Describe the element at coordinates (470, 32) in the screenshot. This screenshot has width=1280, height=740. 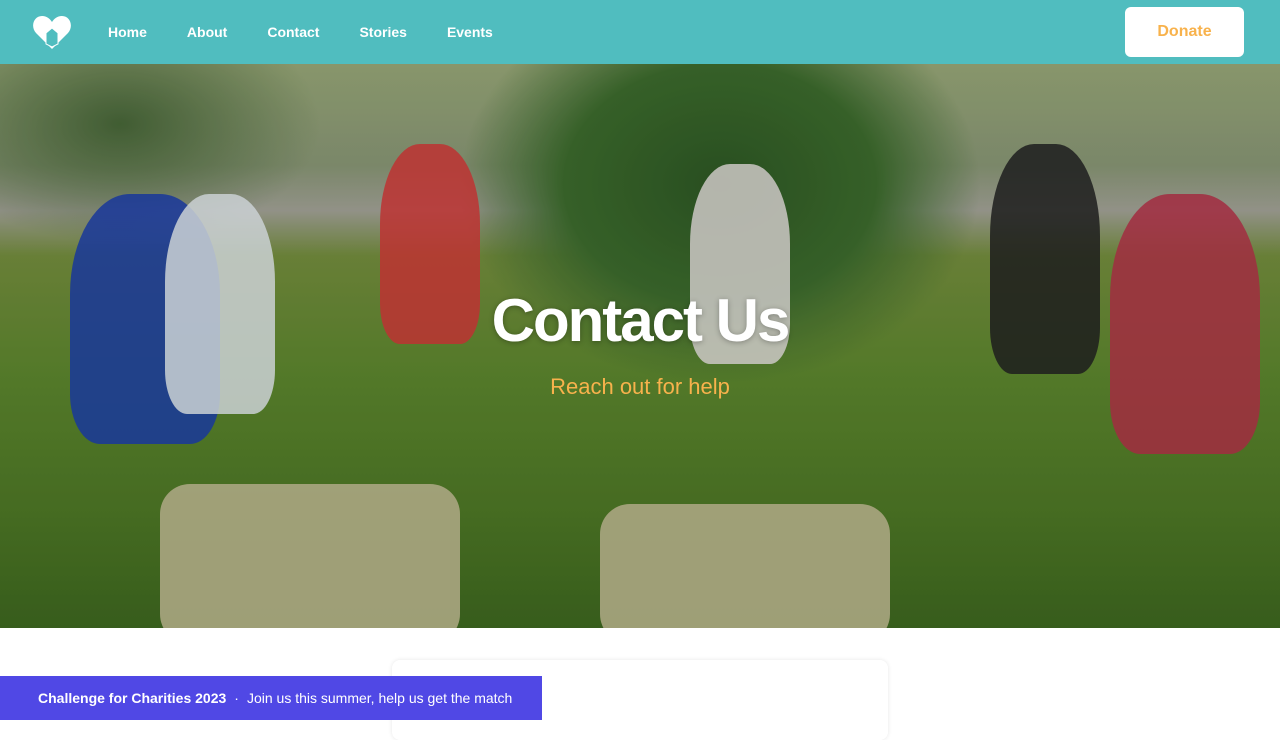
I see `nav-events: Events` at that location.